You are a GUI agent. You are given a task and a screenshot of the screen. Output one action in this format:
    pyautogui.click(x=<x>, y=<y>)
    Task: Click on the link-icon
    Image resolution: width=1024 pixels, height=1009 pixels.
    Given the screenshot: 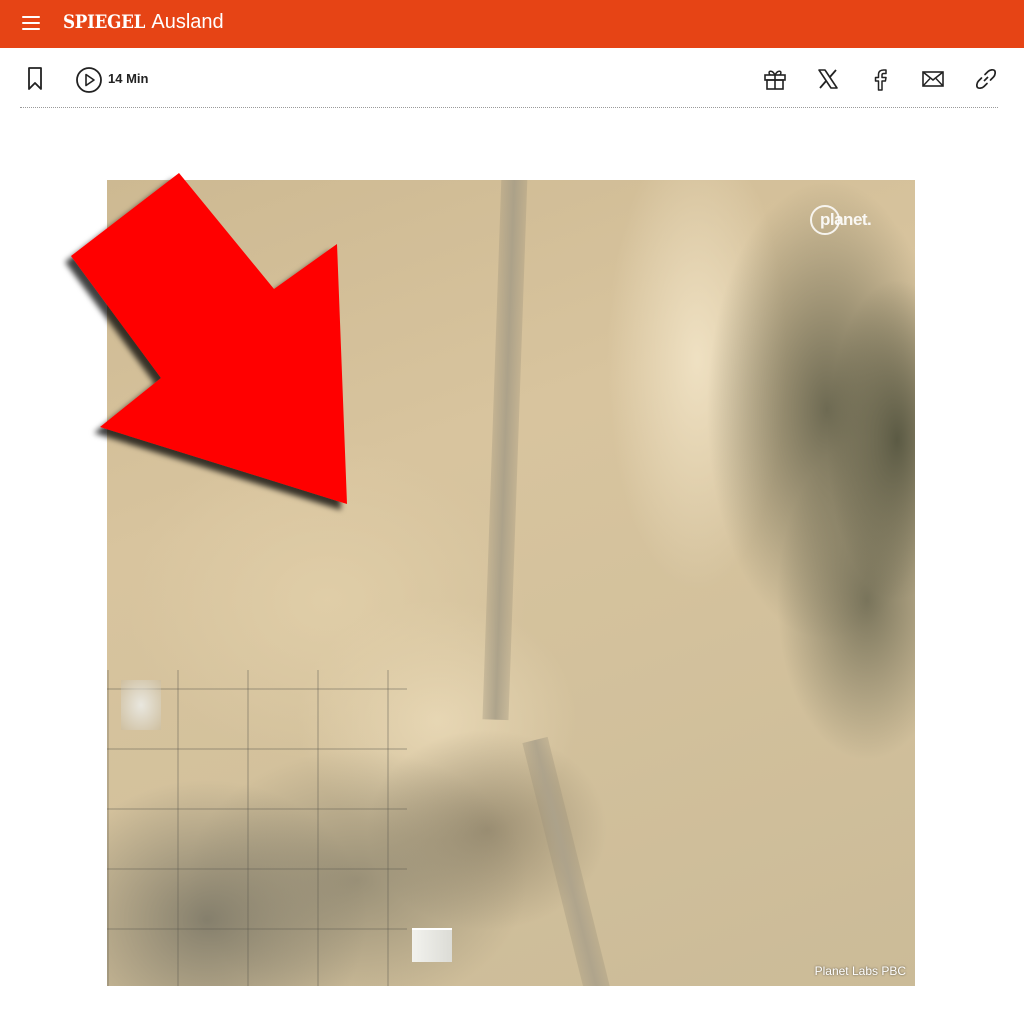 What is the action you would take?
    pyautogui.click(x=986, y=79)
    